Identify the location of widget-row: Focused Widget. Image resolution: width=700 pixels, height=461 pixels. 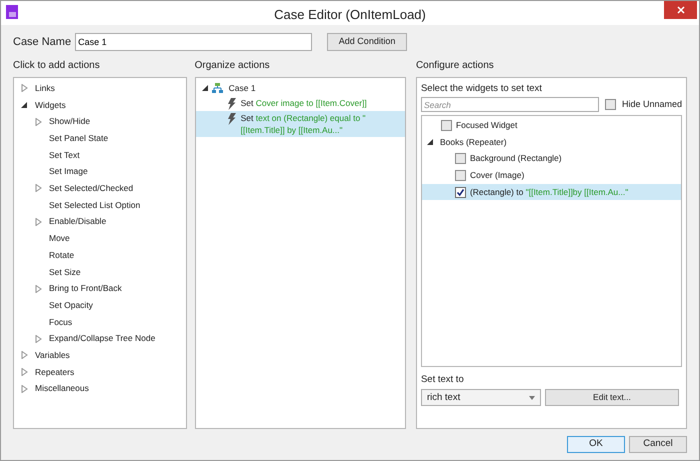
(551, 125).